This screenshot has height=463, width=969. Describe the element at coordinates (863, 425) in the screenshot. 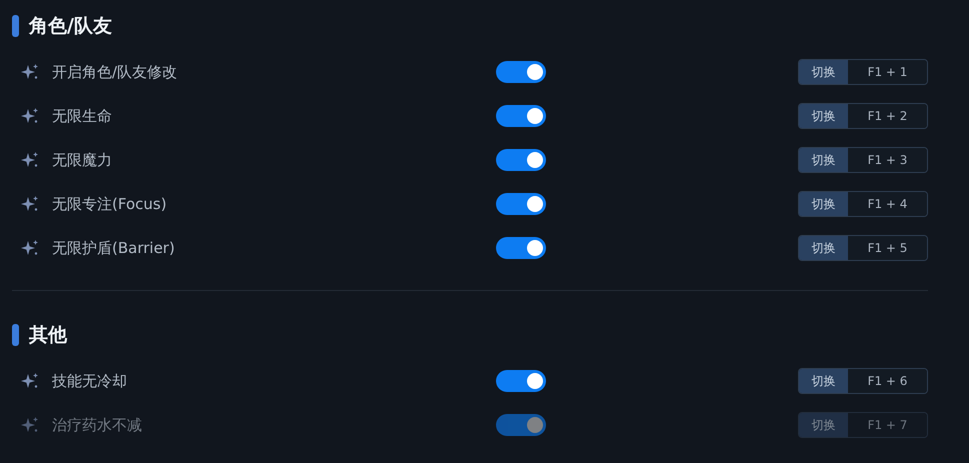

I see `hotkey-field: 切换 F1 + 7` at that location.